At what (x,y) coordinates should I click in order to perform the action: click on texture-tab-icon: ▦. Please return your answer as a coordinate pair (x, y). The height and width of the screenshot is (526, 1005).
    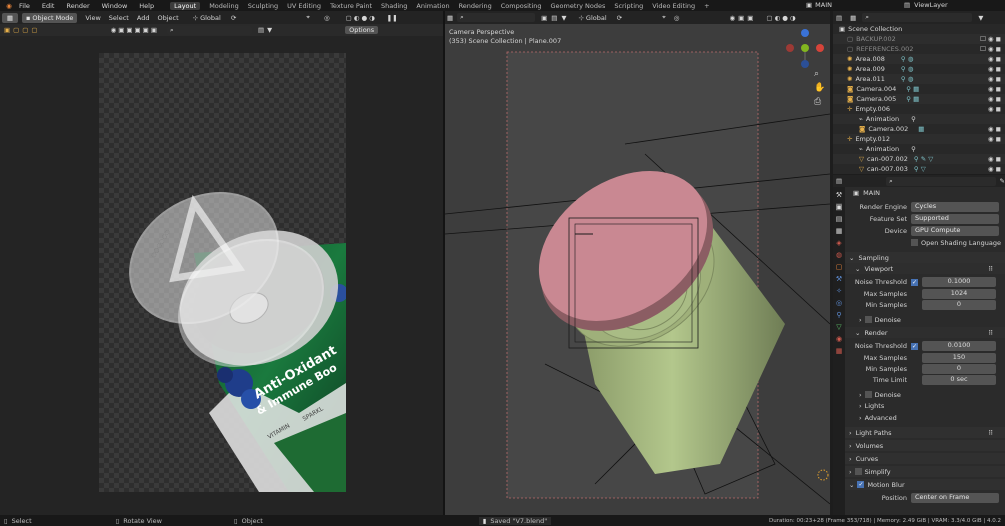
    Looking at the image, I should click on (839, 351).